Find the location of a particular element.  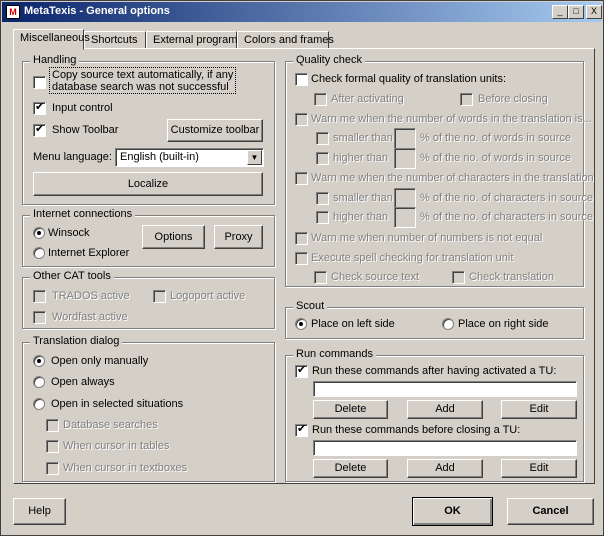

scout-right-label: Place on right side is located at coordinates (503, 324).